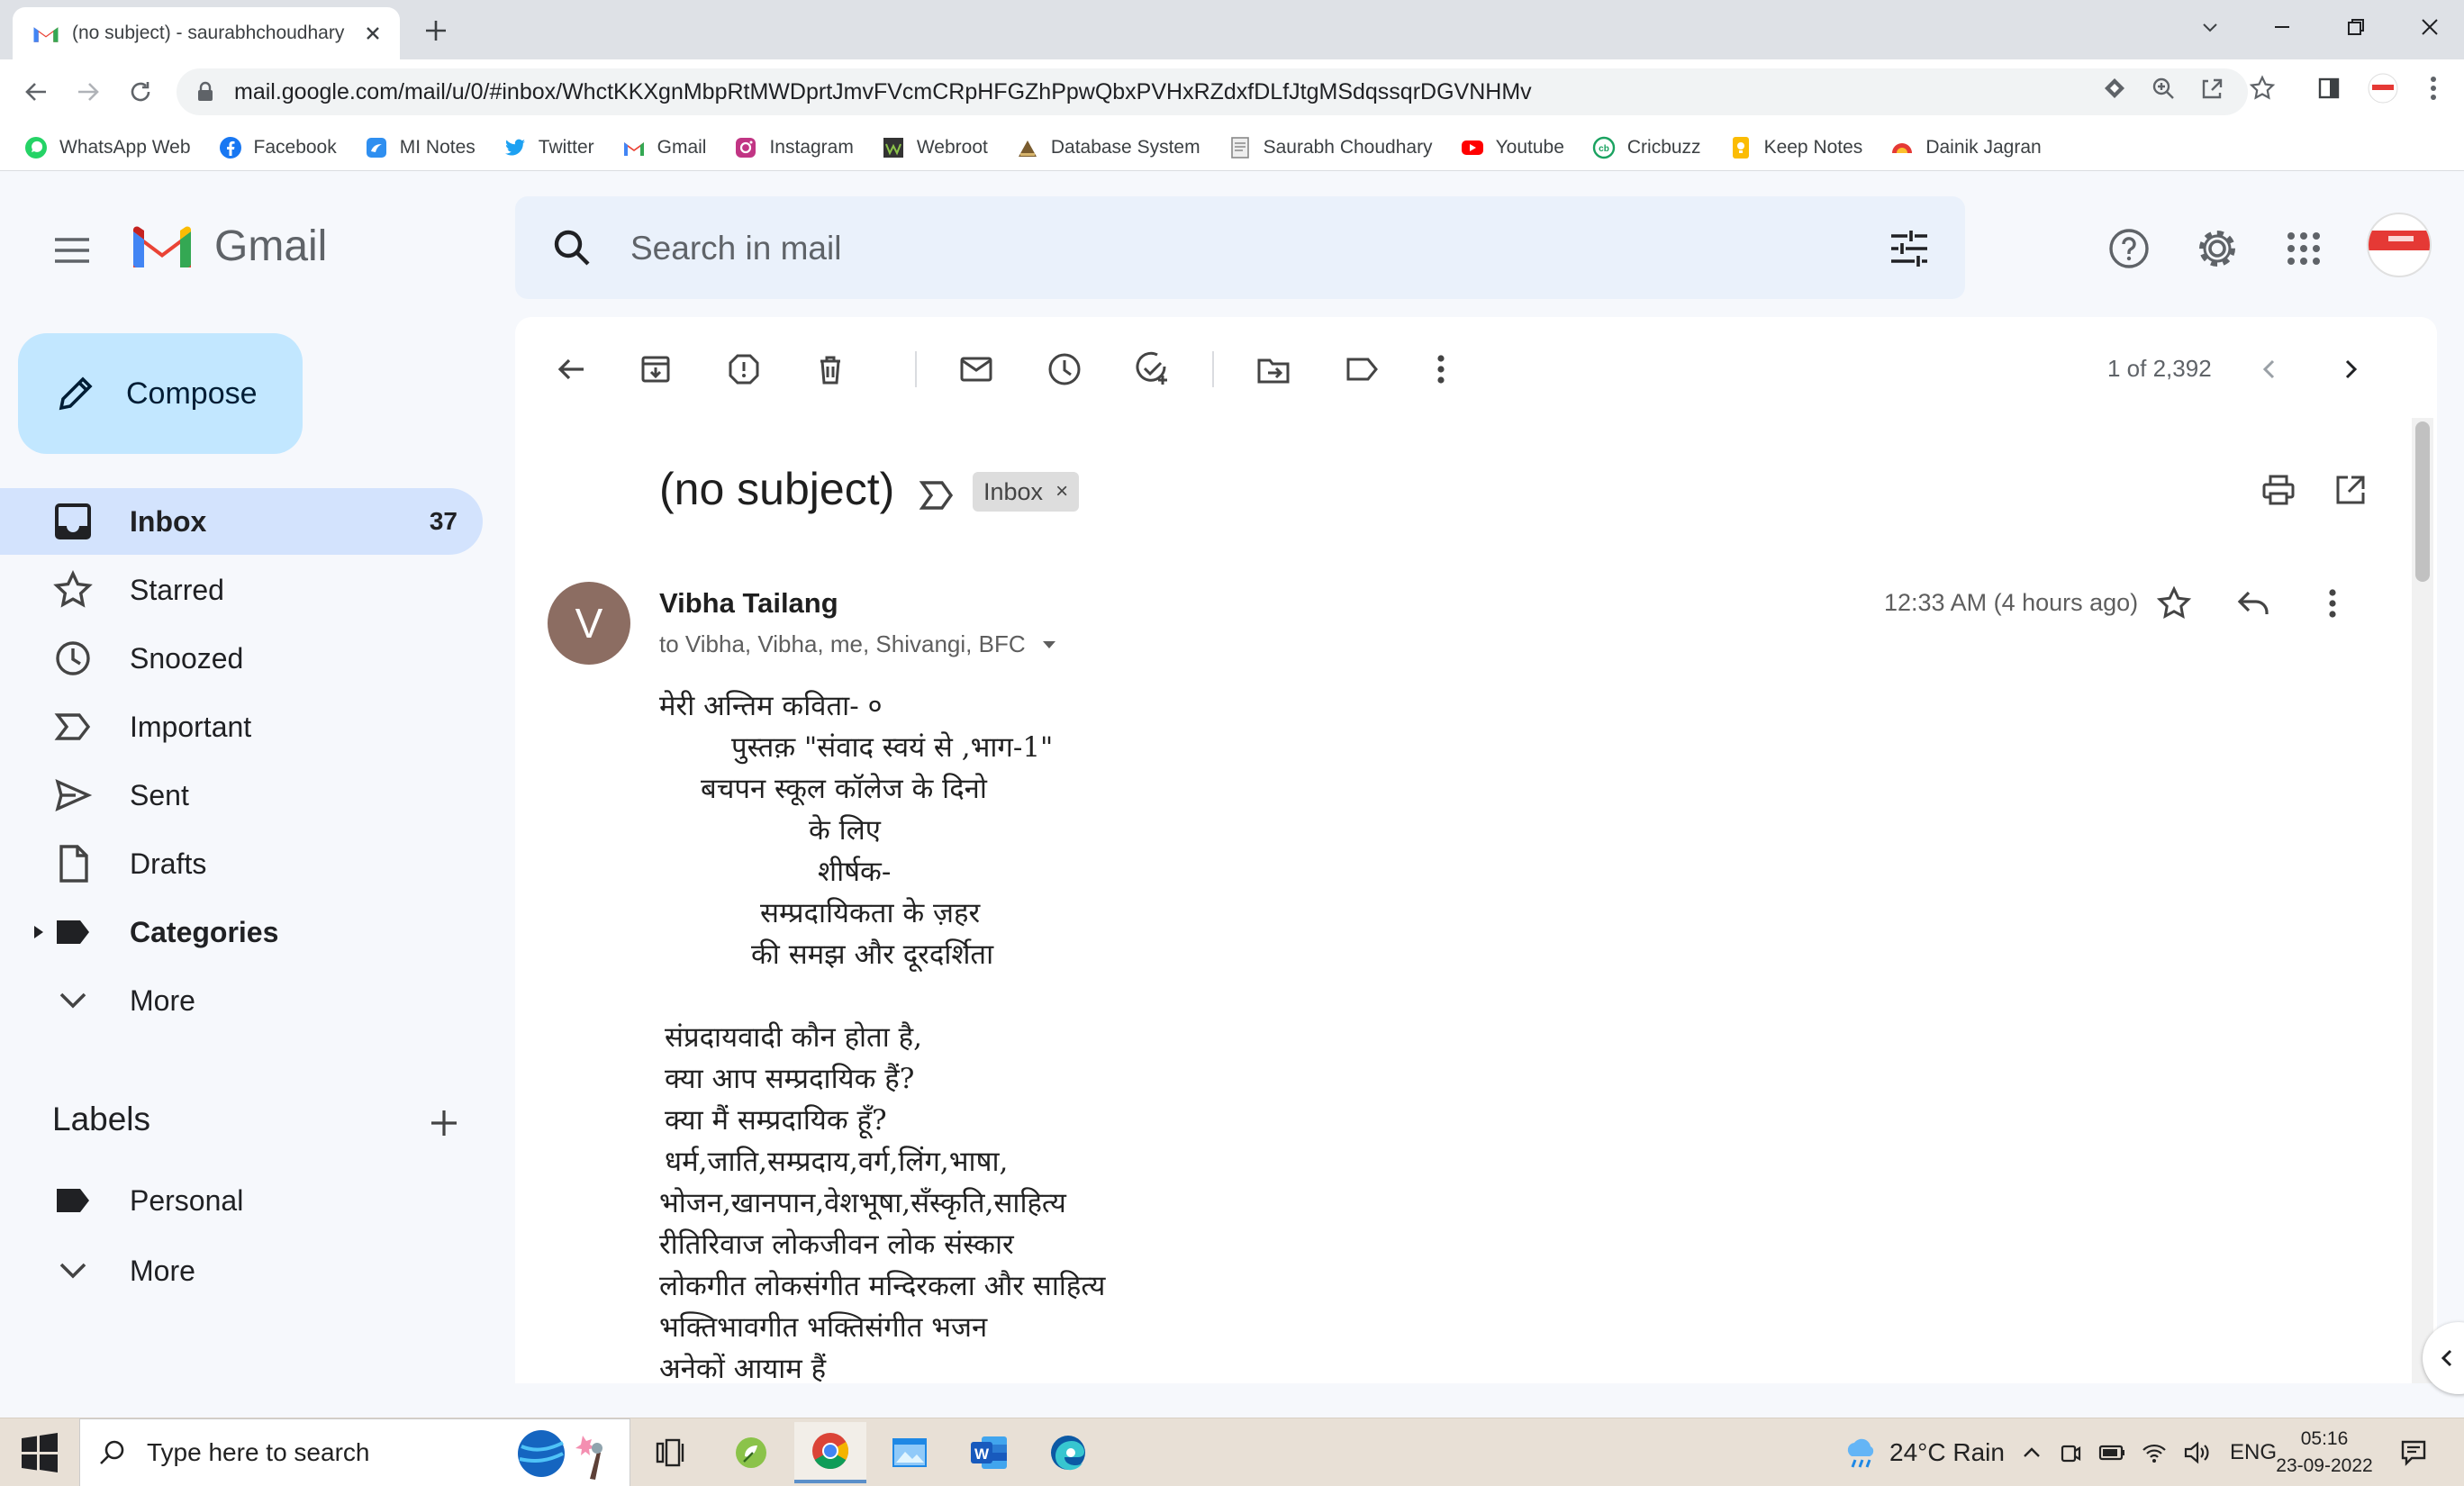 The width and height of the screenshot is (2464, 1486). Describe the element at coordinates (910, 1452) in the screenshot. I see `photos-app-icon` at that location.